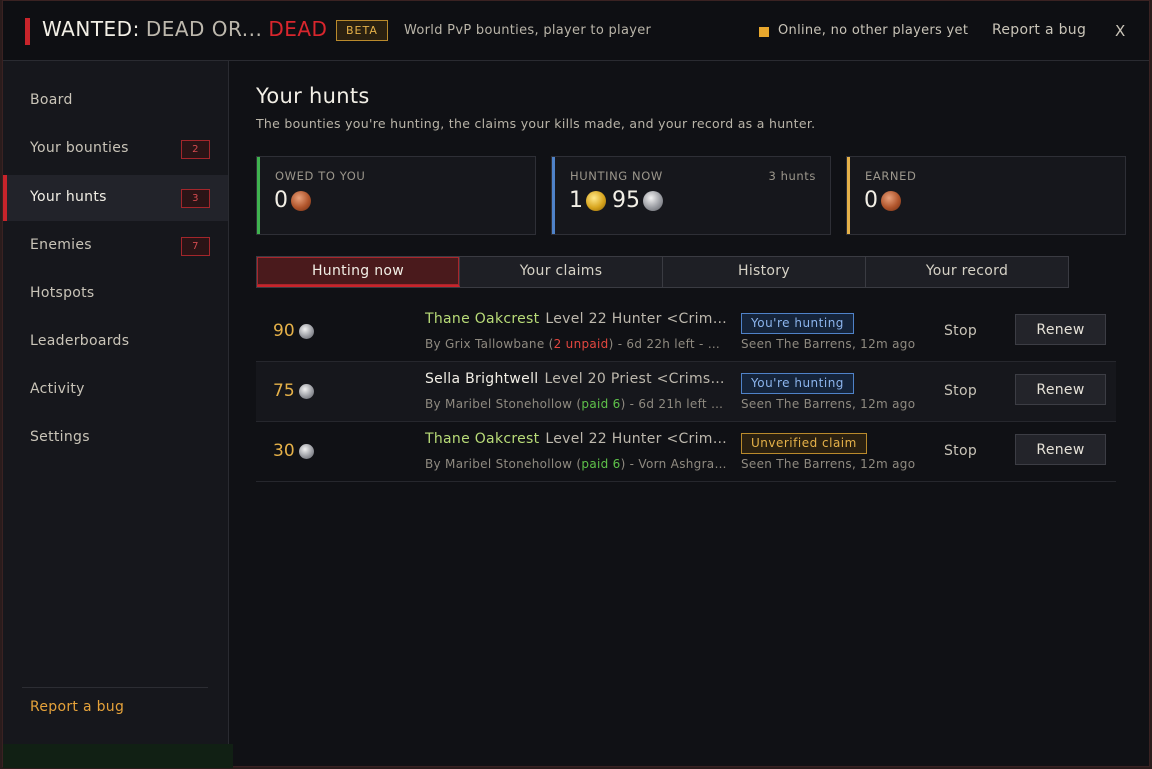 This screenshot has width=1152, height=769. I want to click on count-badge: 7, so click(195, 246).